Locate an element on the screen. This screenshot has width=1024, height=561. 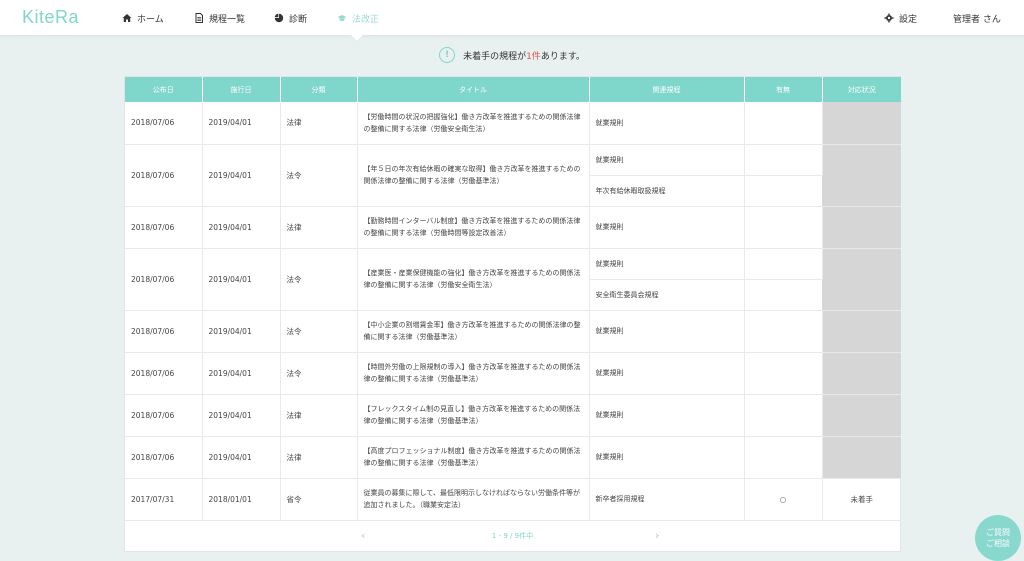
column-header: 有無 is located at coordinates (783, 89).